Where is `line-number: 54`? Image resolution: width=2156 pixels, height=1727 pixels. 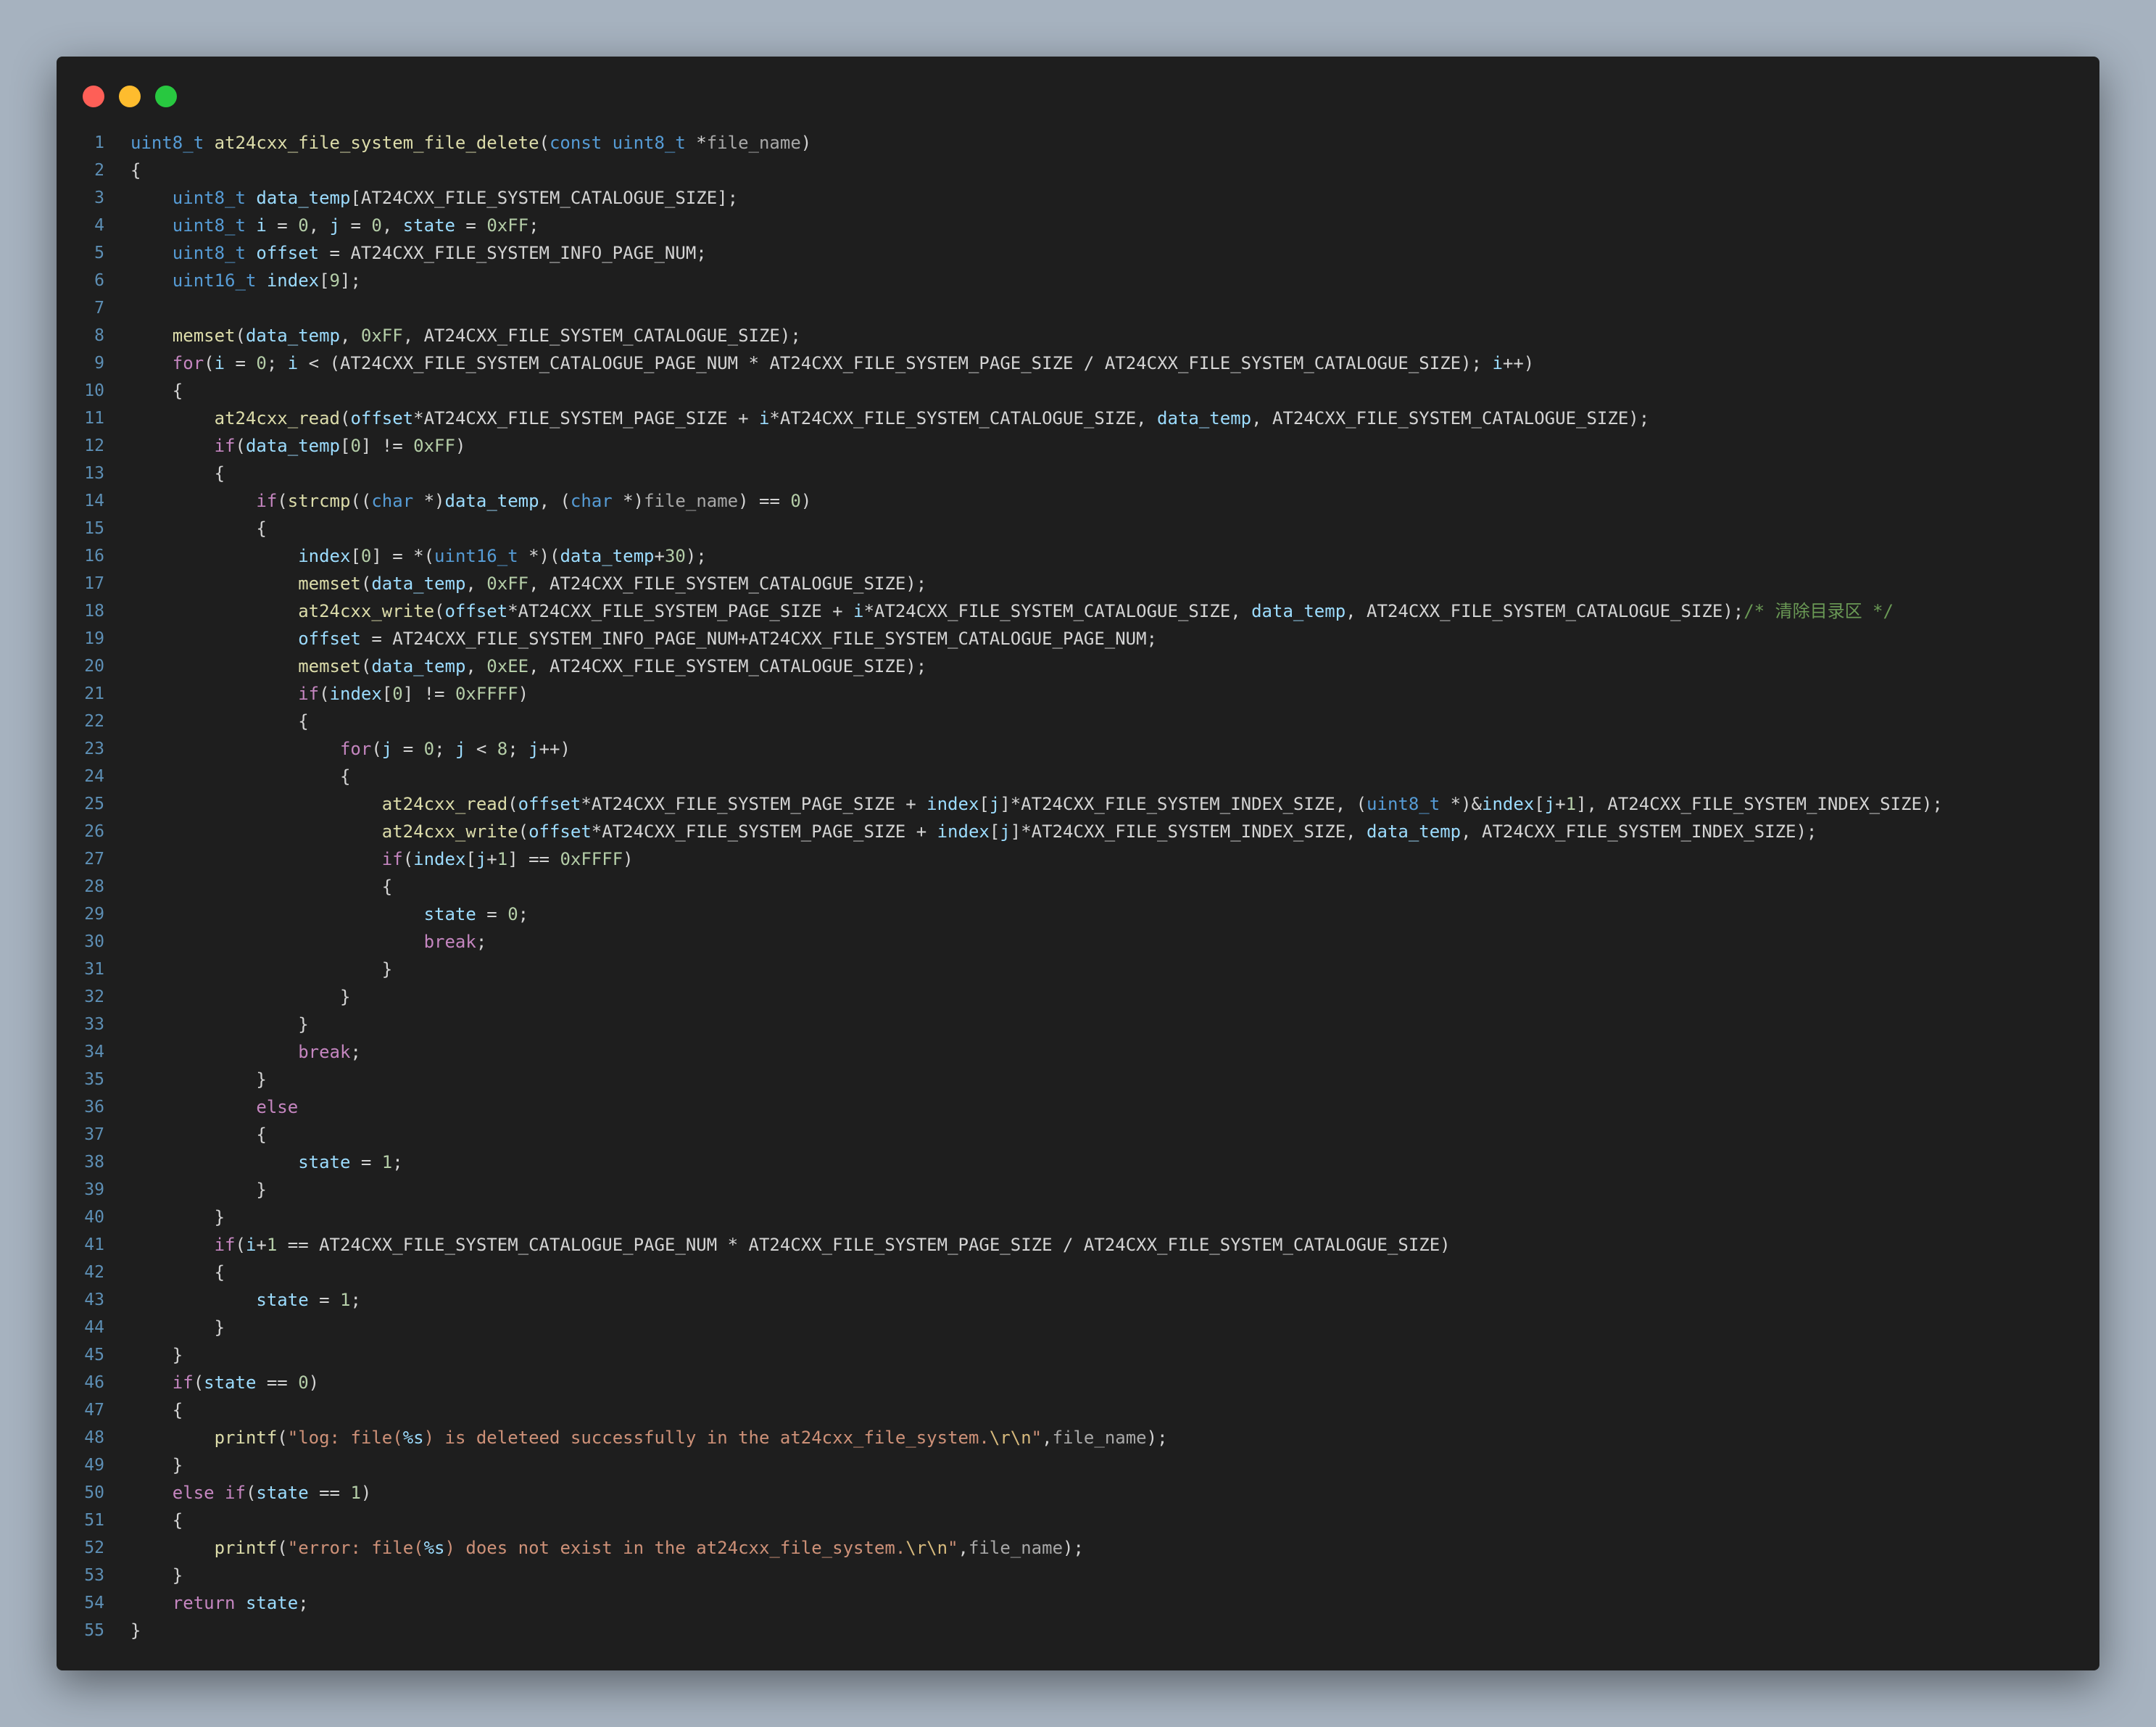
line-number: 54 is located at coordinates (94, 1603).